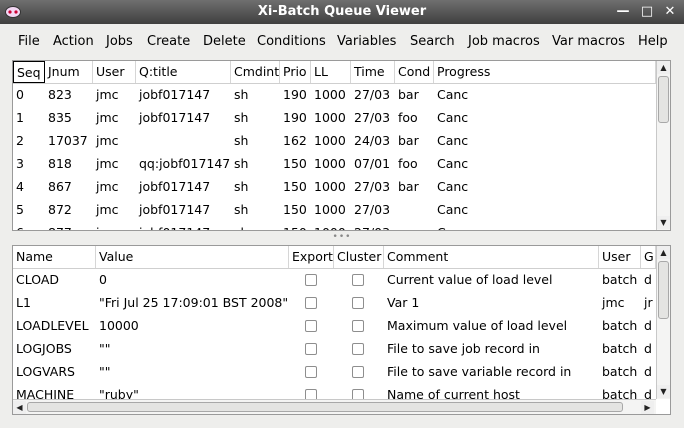 This screenshot has height=428, width=684. Describe the element at coordinates (359, 257) in the screenshot. I see `column-header-cluster: Cluster` at that location.